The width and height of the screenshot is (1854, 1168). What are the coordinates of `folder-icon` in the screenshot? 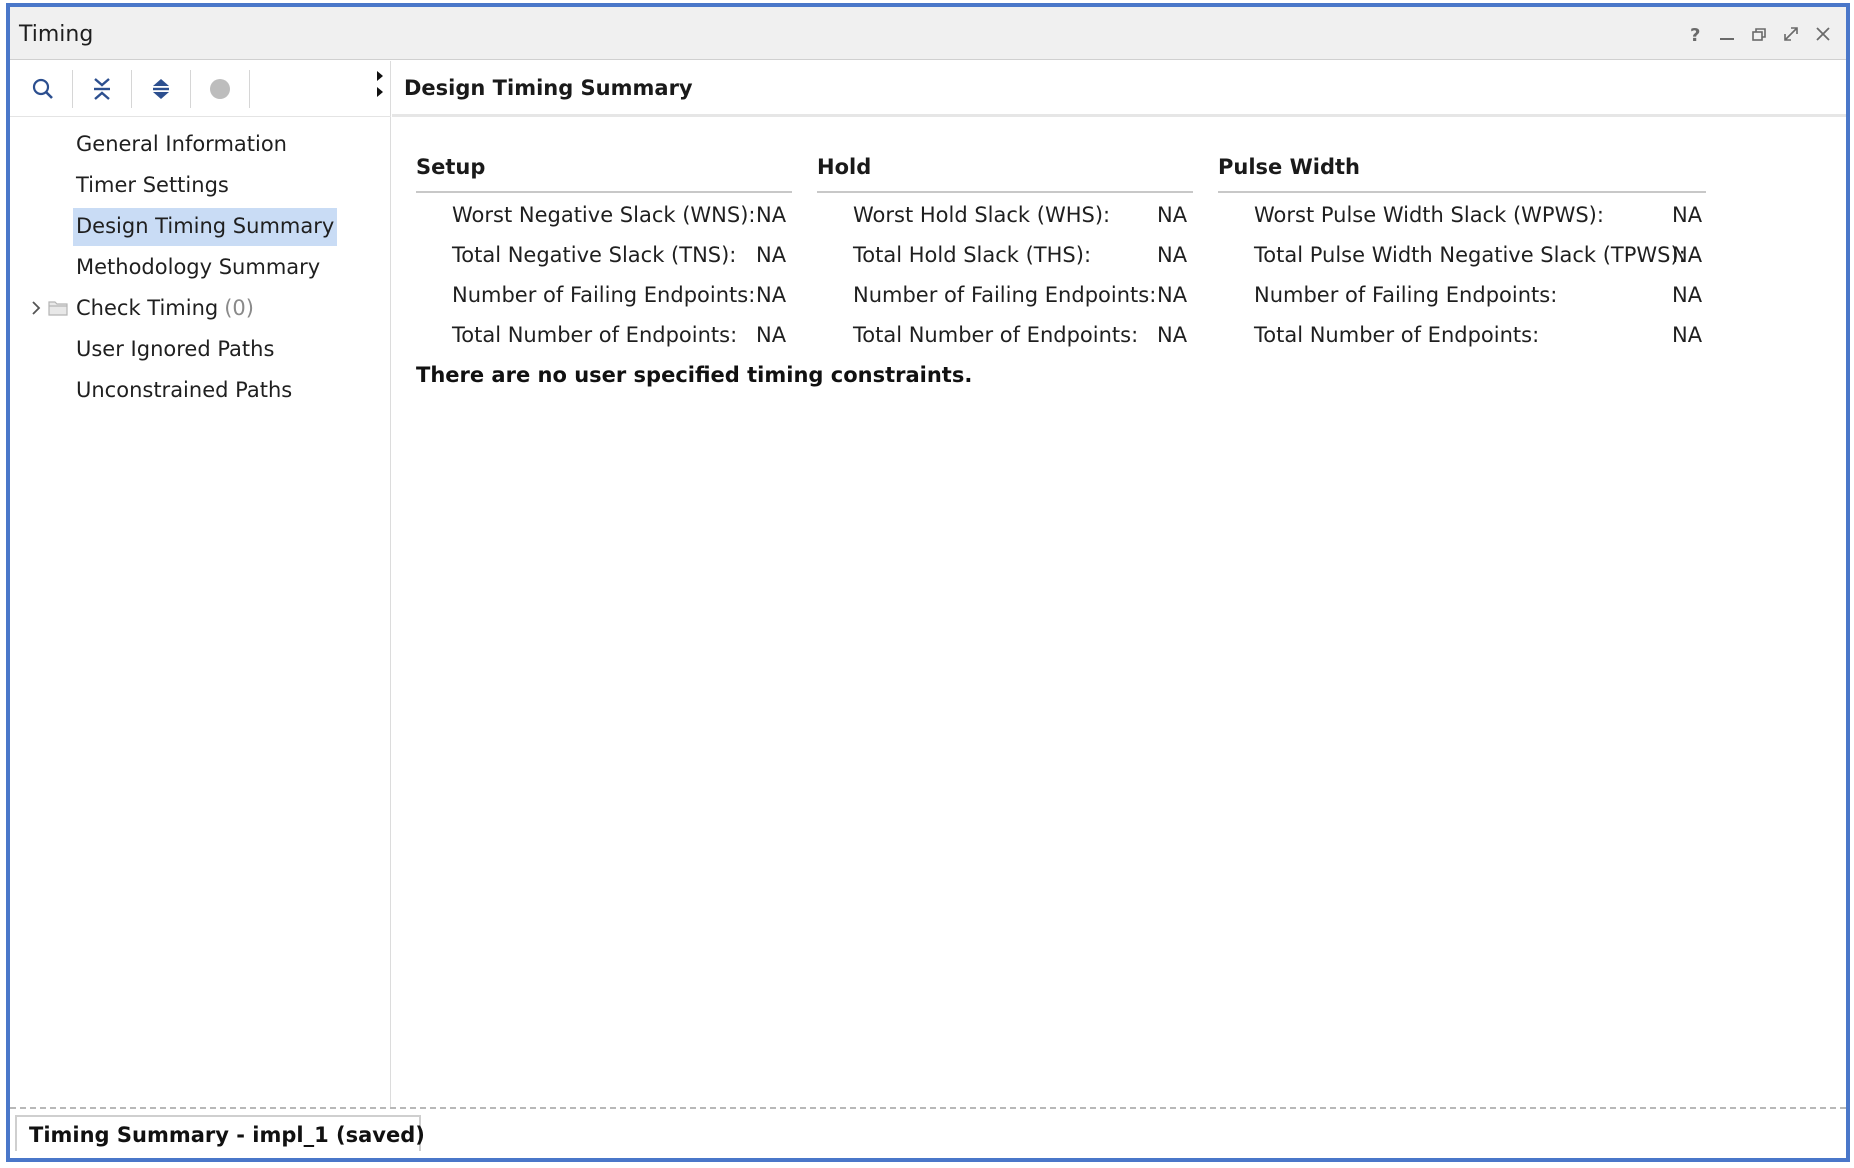 It's located at (58, 307).